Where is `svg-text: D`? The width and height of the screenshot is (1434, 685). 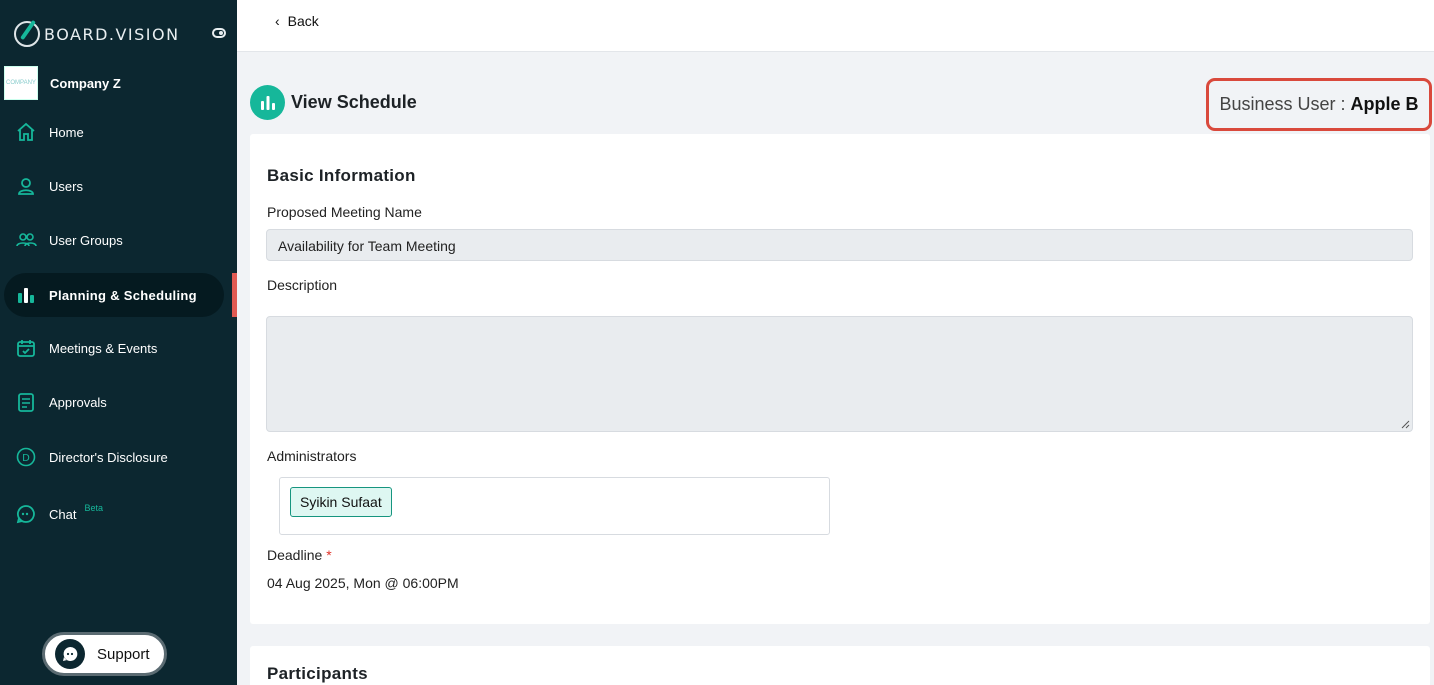 svg-text: D is located at coordinates (26, 458).